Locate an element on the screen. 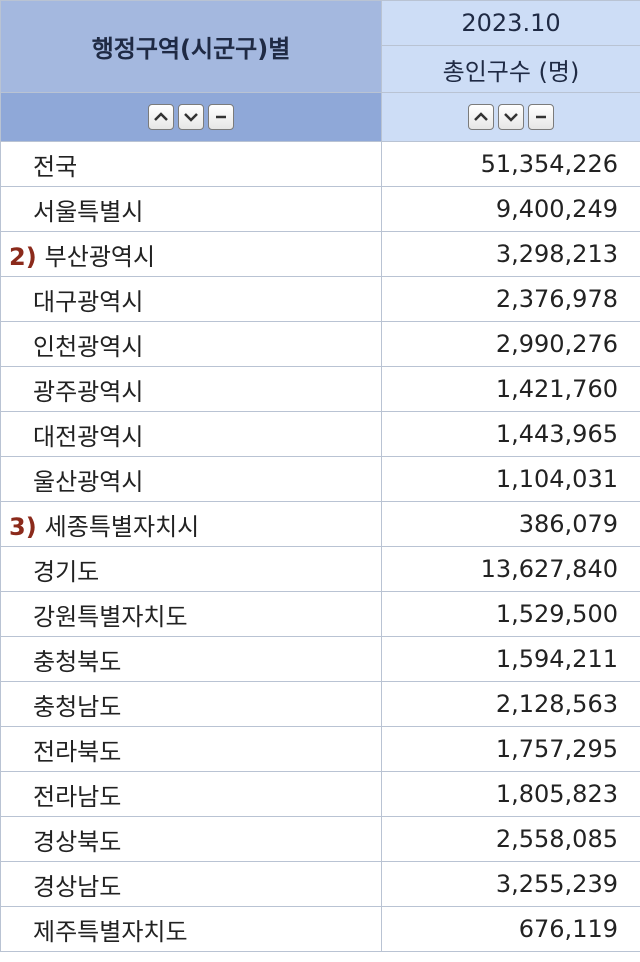  region-name: 전라남도 is located at coordinates (77, 796).